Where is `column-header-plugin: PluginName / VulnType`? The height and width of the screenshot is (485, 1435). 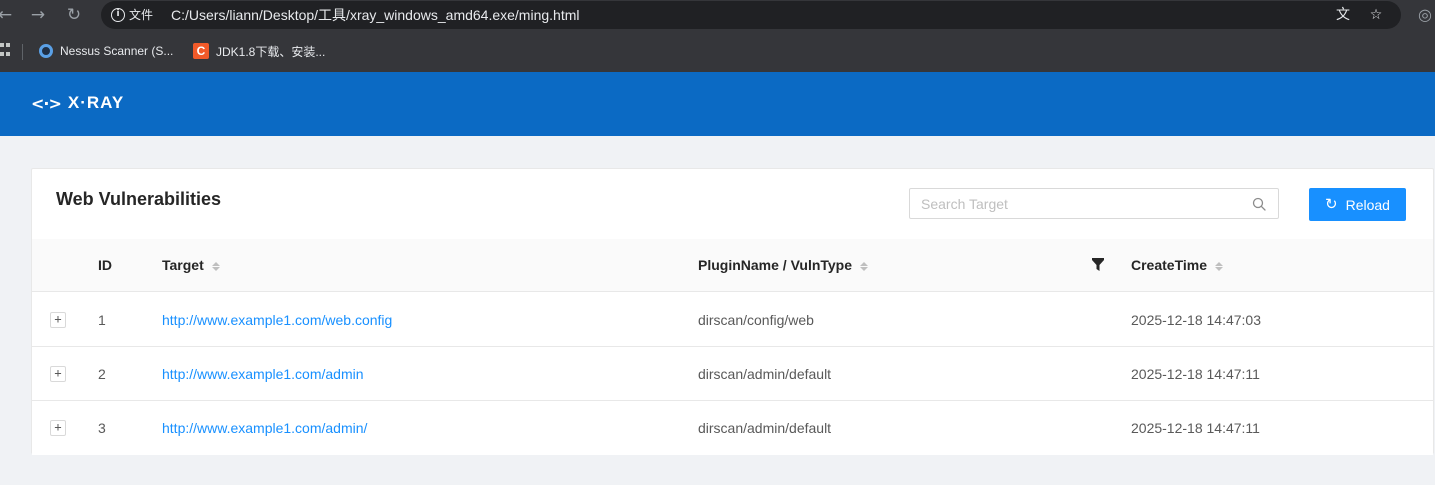 column-header-plugin: PluginName / VulnType is located at coordinates (783, 265).